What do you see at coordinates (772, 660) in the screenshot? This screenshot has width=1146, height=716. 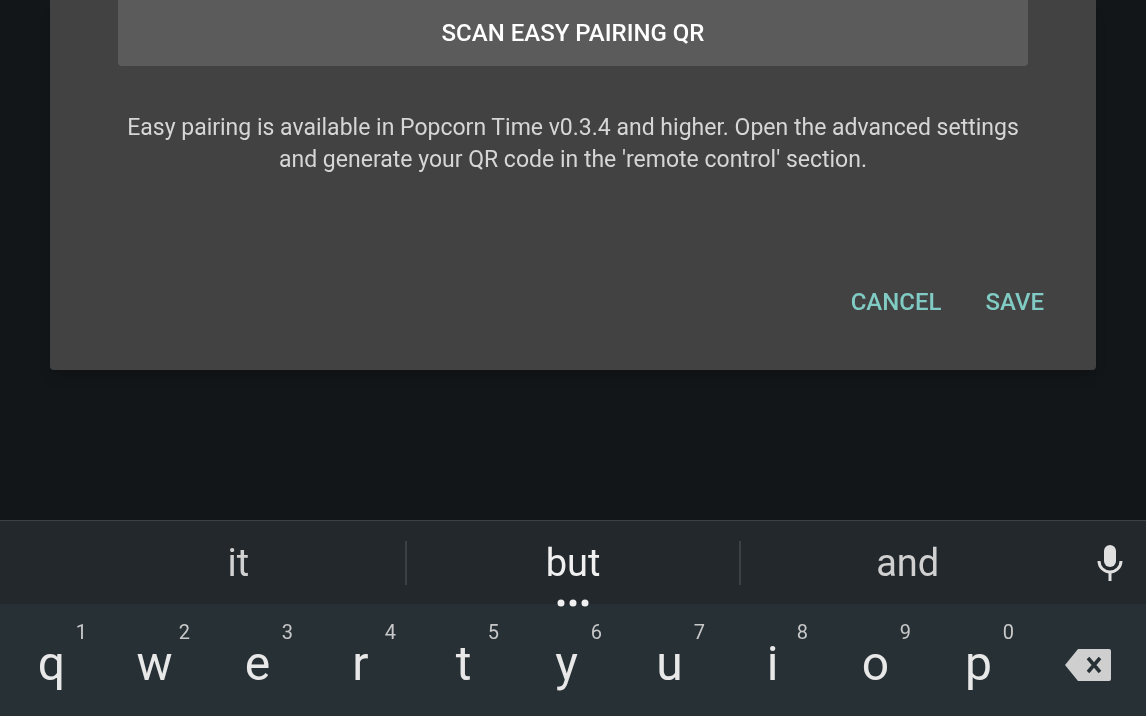 I see `key: 8 i` at bounding box center [772, 660].